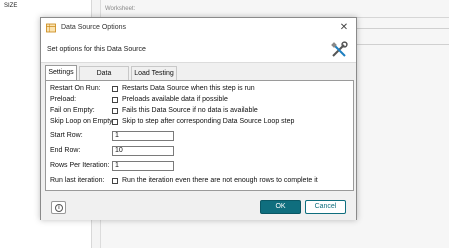  What do you see at coordinates (65, 150) in the screenshot?
I see `end-row-label: End Row:` at bounding box center [65, 150].